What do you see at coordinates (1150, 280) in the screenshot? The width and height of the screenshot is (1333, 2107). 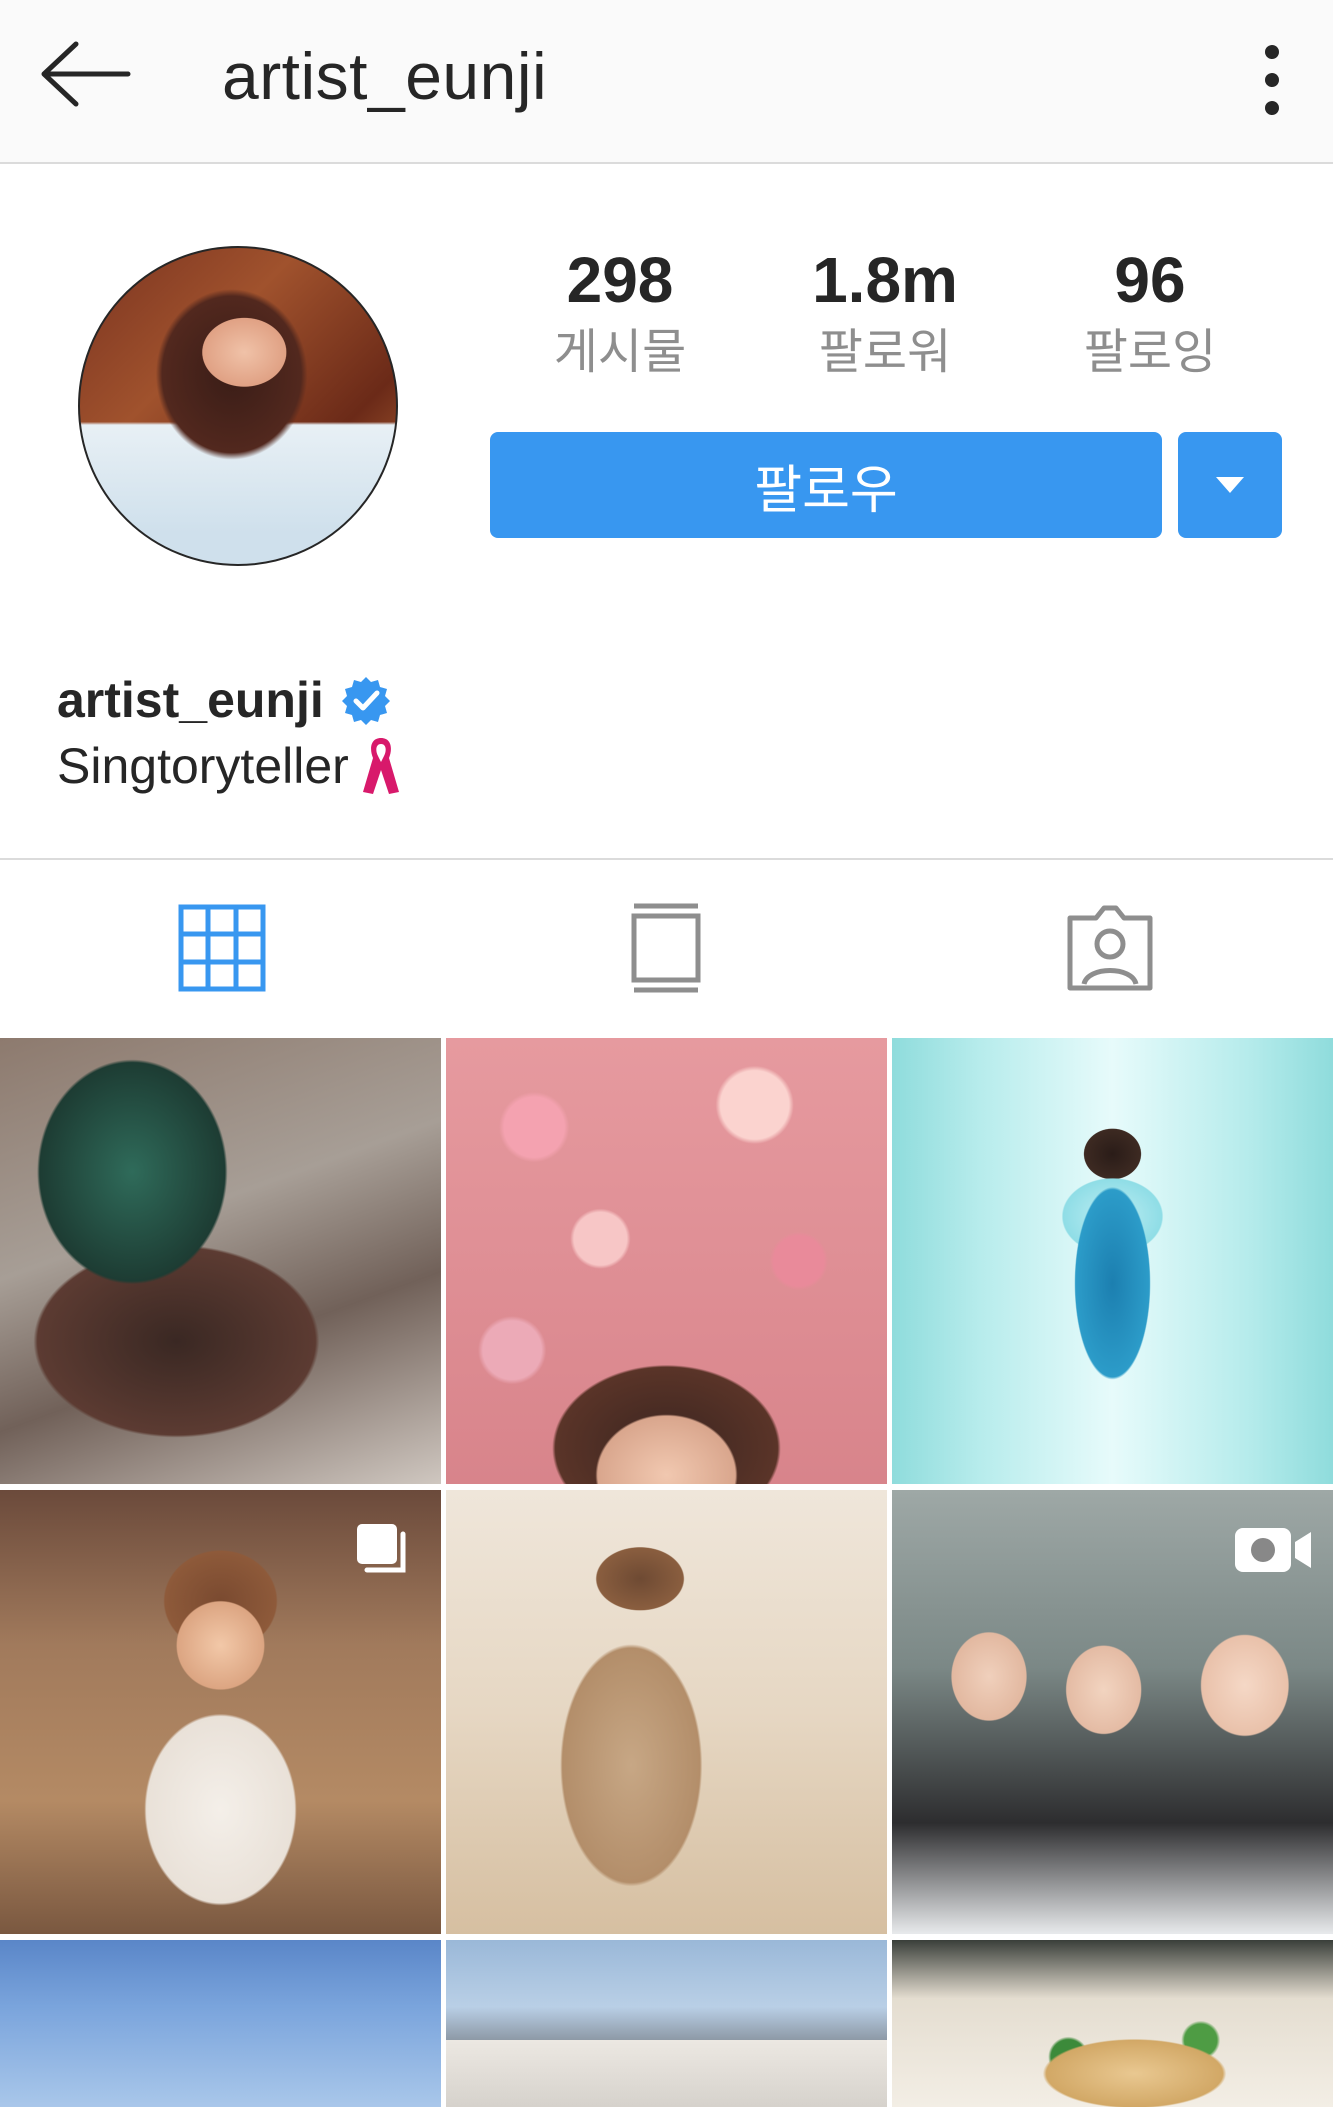 I see `stat-following-value: 96` at bounding box center [1150, 280].